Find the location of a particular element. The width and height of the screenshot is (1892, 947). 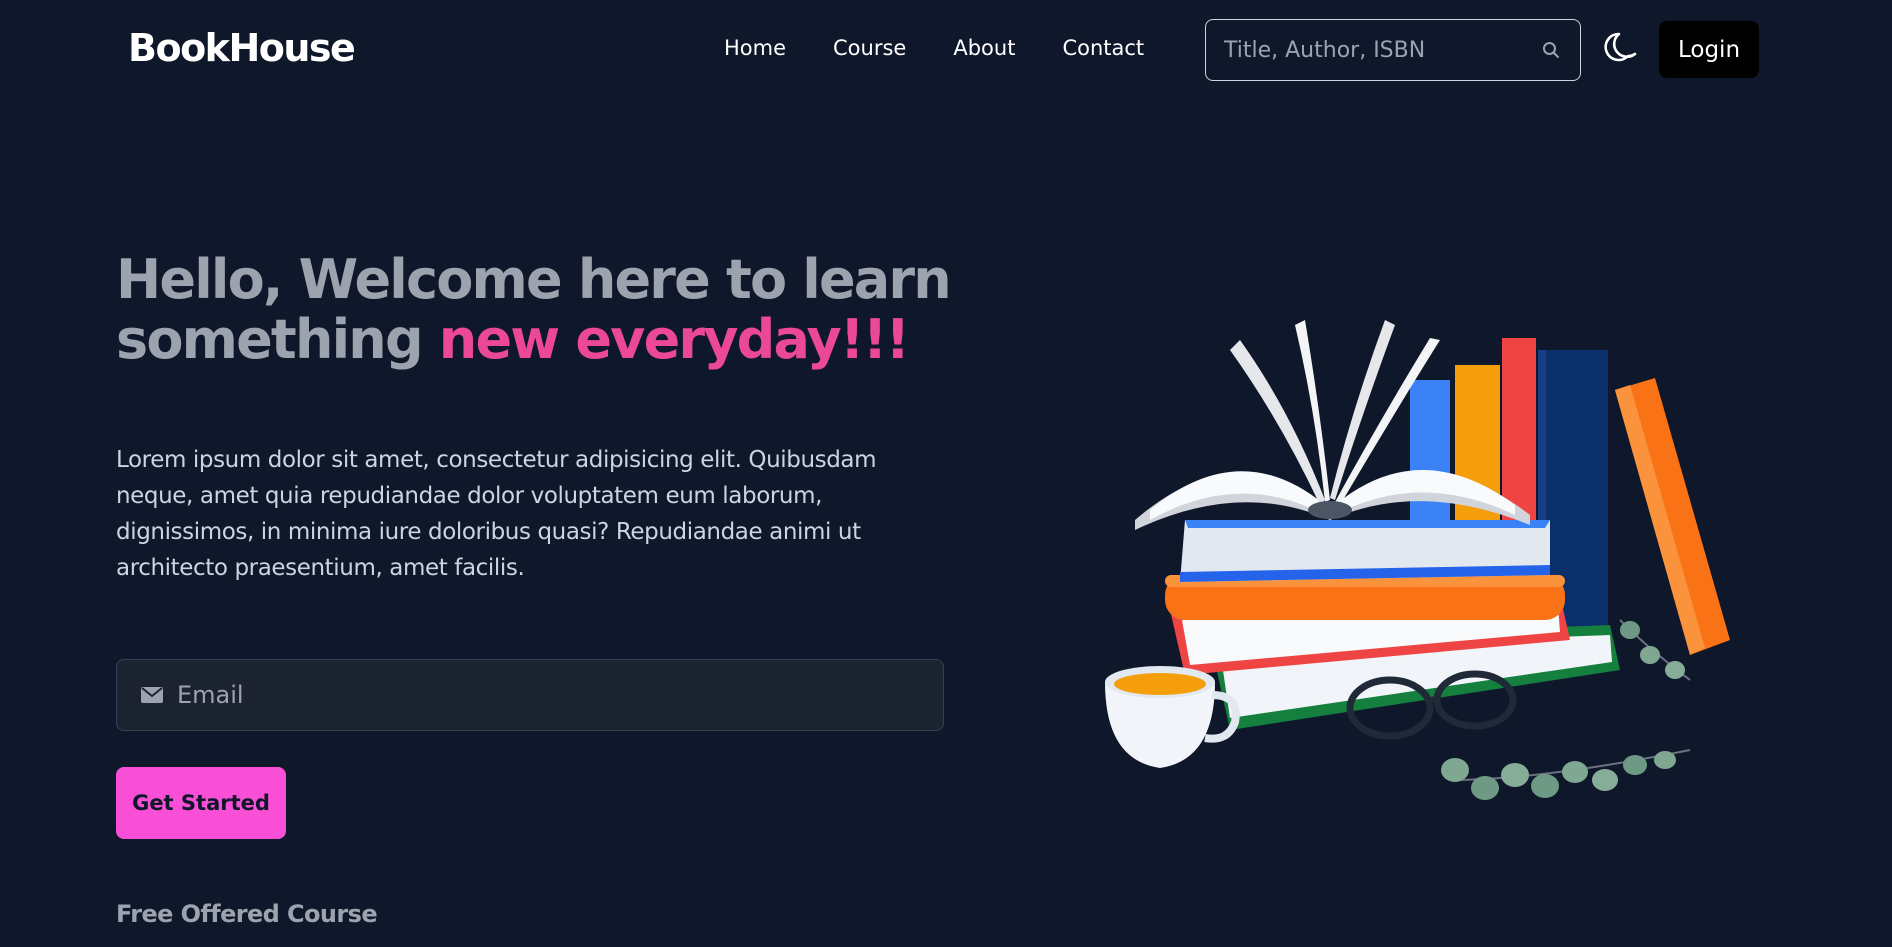

section-heading: Free Offered Course is located at coordinates (247, 914).